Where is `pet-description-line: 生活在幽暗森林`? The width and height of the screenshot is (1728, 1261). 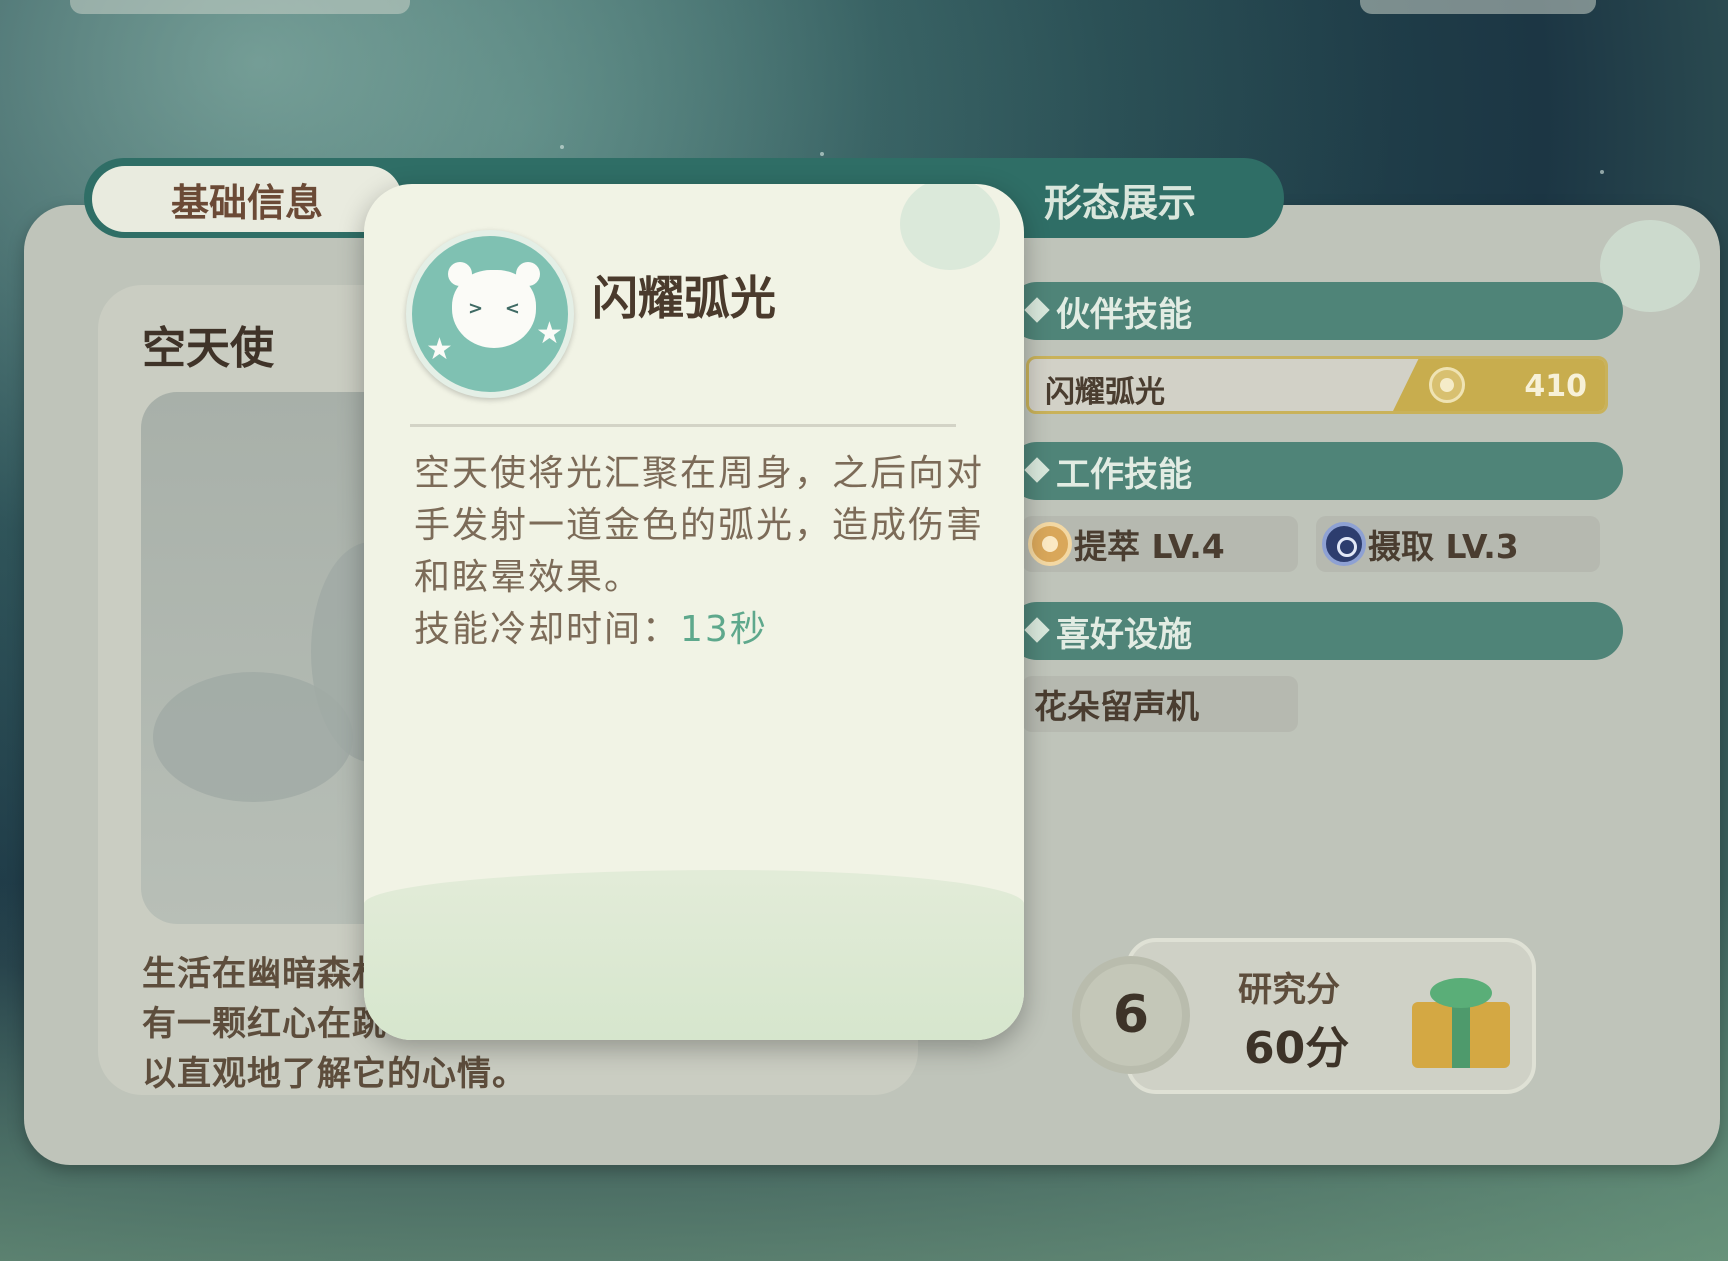
pet-description-line: 生活在幽暗森林 is located at coordinates (264, 974).